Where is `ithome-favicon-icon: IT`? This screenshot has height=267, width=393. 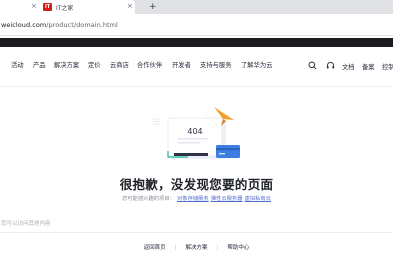
ithome-favicon-icon: IT is located at coordinates (47, 7).